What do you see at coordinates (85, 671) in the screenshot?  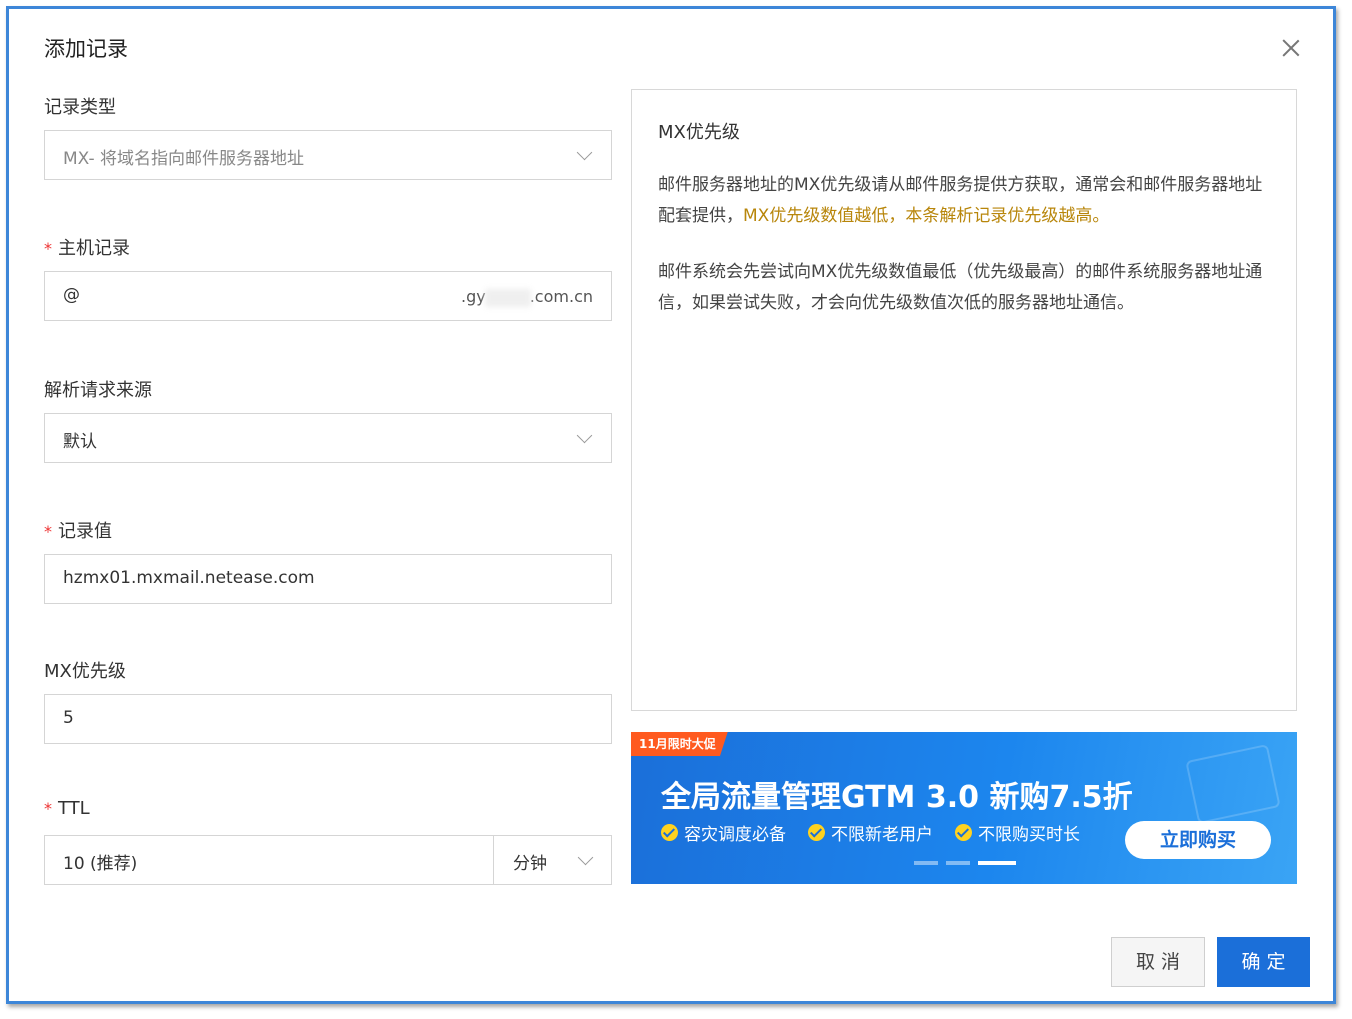 I see `mx-priority-label: MX优先级` at bounding box center [85, 671].